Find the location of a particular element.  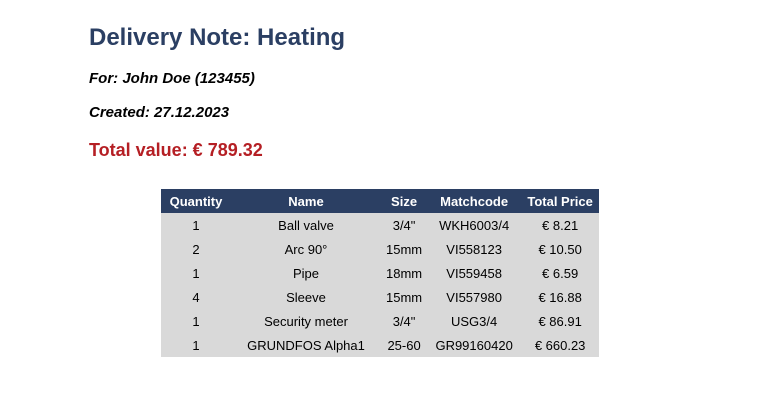

table-row: 1 Security meter 3/4" USG3/4 € 86.91 is located at coordinates (380, 321).